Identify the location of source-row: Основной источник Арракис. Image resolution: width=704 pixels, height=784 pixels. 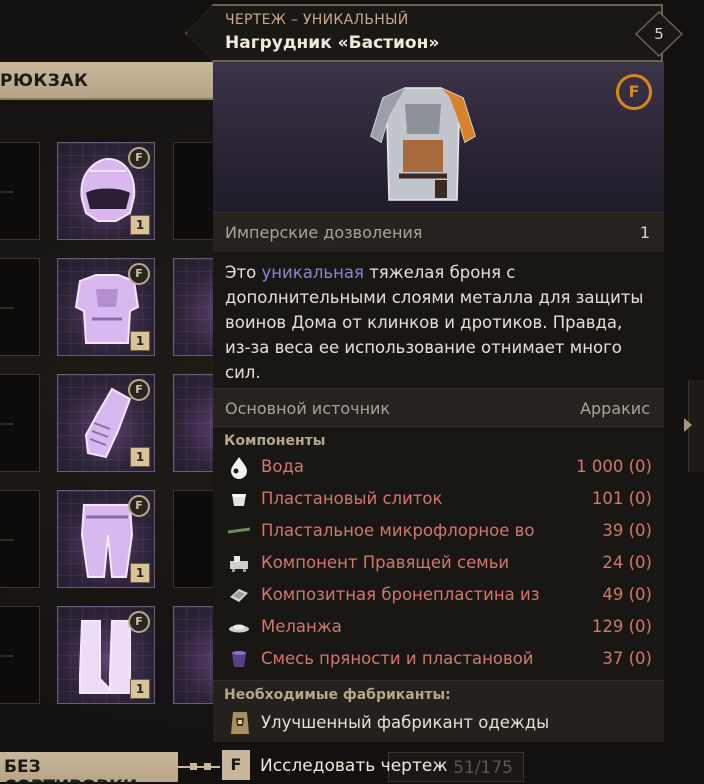
(438, 407).